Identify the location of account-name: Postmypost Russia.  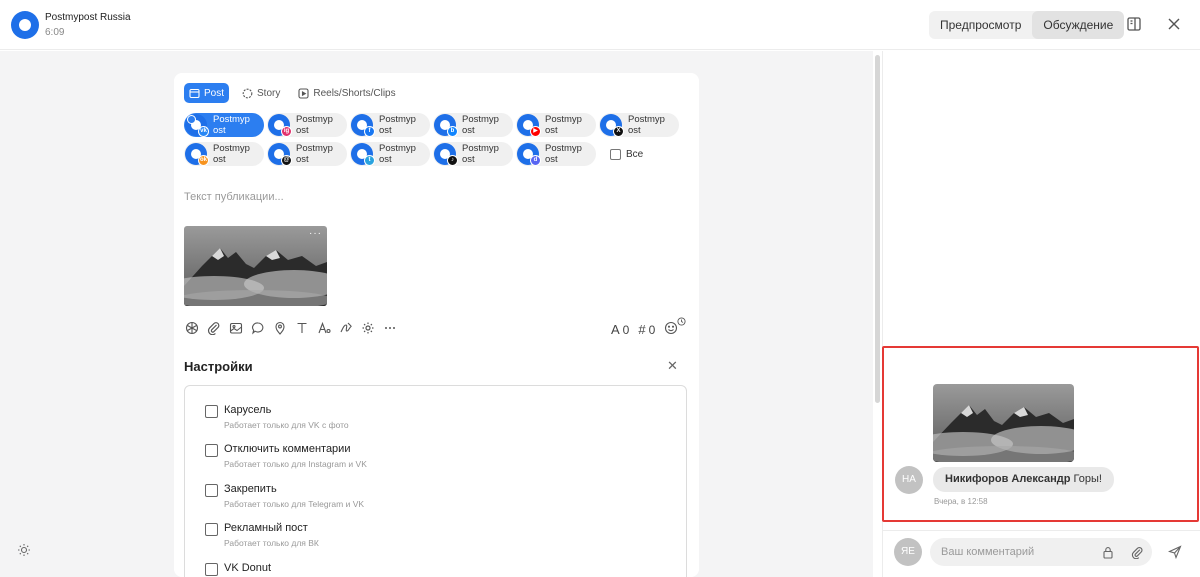
(88, 17).